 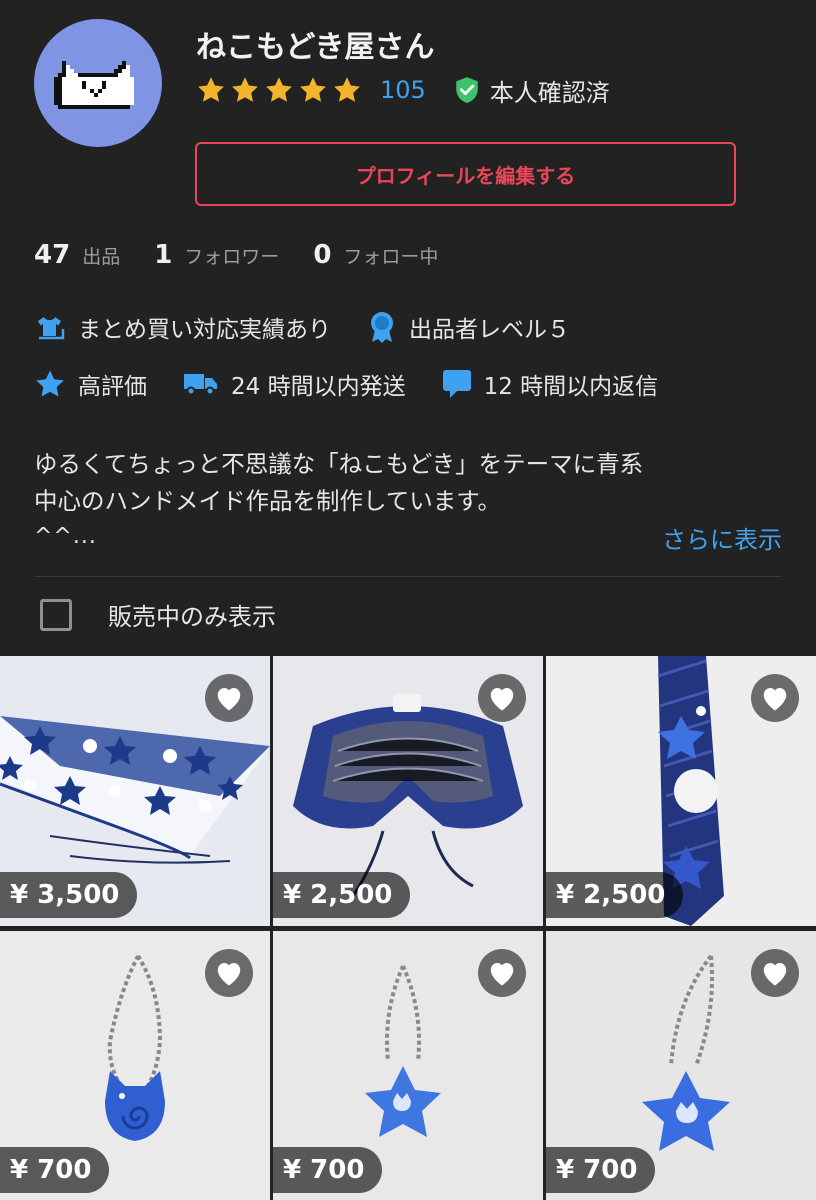 I want to click on stat-count: 47, so click(x=52, y=255).